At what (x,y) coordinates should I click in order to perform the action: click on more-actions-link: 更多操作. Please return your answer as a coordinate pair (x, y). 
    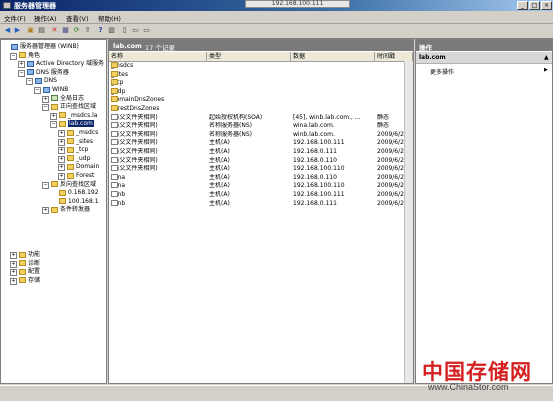
    Looking at the image, I should click on (442, 71).